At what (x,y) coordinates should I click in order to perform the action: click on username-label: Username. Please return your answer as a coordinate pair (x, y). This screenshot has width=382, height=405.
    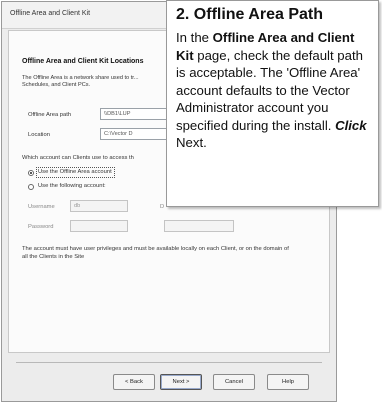
    Looking at the image, I should click on (41, 207).